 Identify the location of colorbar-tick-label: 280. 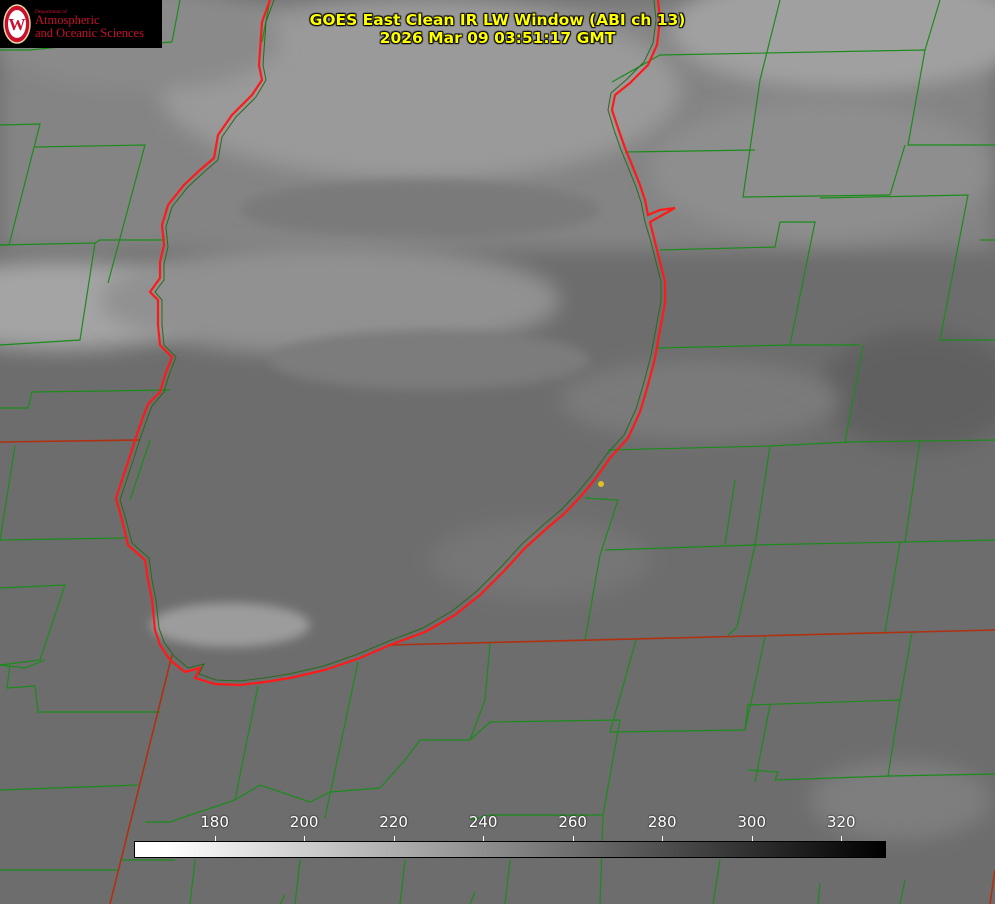
(662, 822).